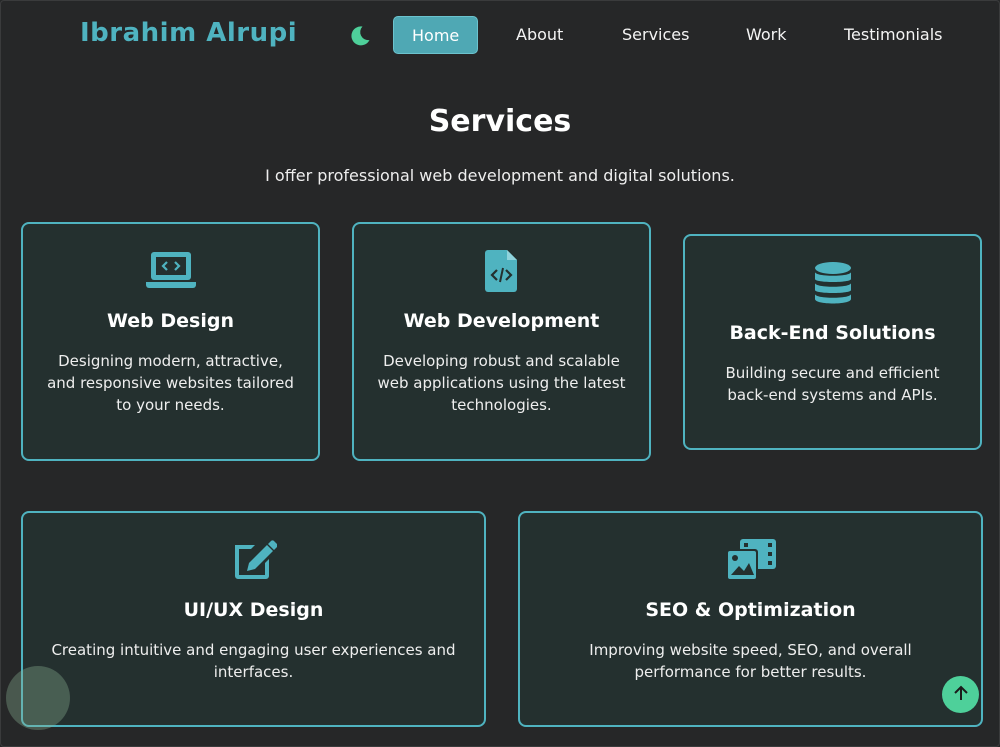  Describe the element at coordinates (170, 321) in the screenshot. I see `service-title: Web Design` at that location.